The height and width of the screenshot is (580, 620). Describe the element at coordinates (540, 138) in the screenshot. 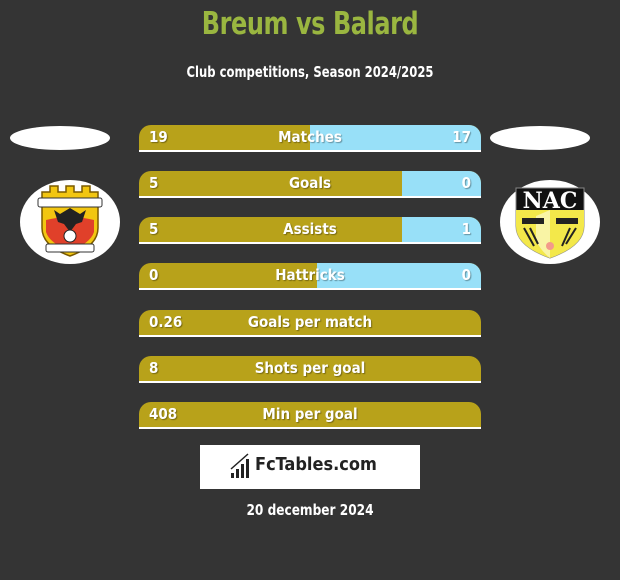

I see `right-player-placeholder` at that location.